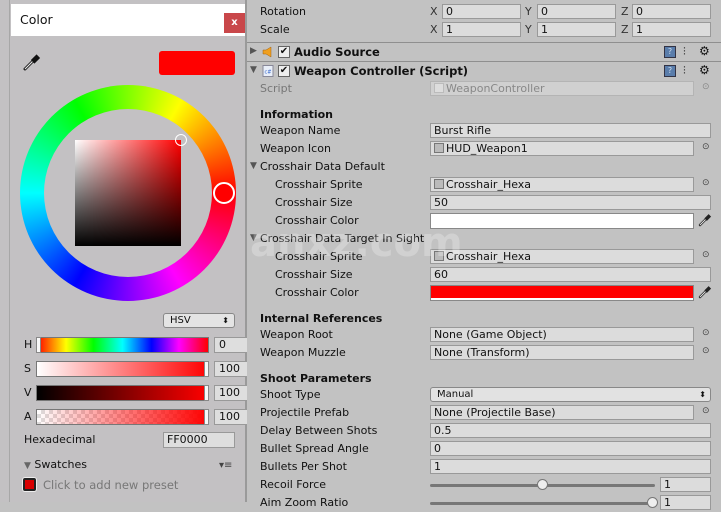 The height and width of the screenshot is (512, 721). Describe the element at coordinates (481, 11) in the screenshot. I see `rotation-x-field: 0` at that location.